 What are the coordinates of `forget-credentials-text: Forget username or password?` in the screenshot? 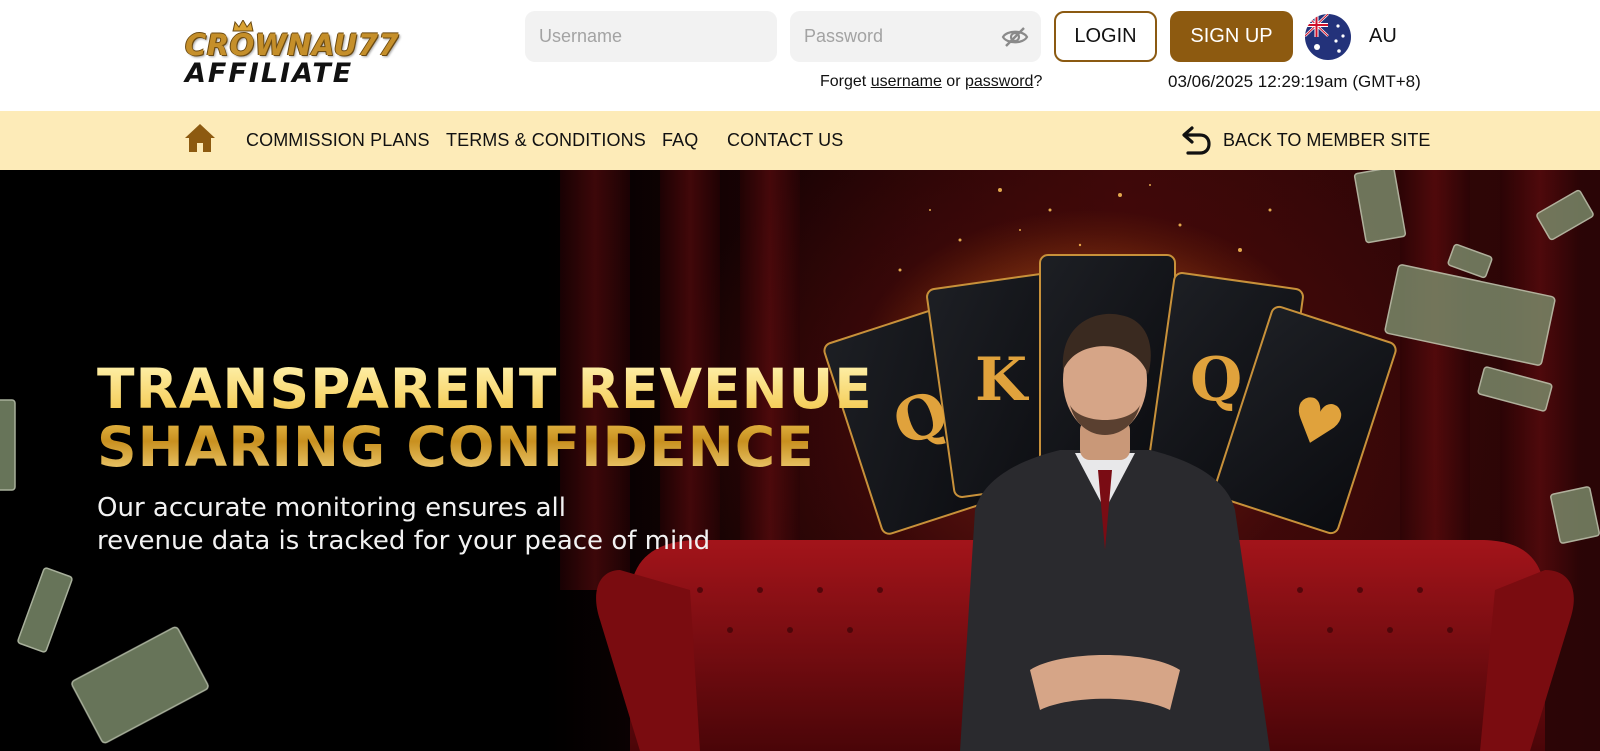 It's located at (931, 82).